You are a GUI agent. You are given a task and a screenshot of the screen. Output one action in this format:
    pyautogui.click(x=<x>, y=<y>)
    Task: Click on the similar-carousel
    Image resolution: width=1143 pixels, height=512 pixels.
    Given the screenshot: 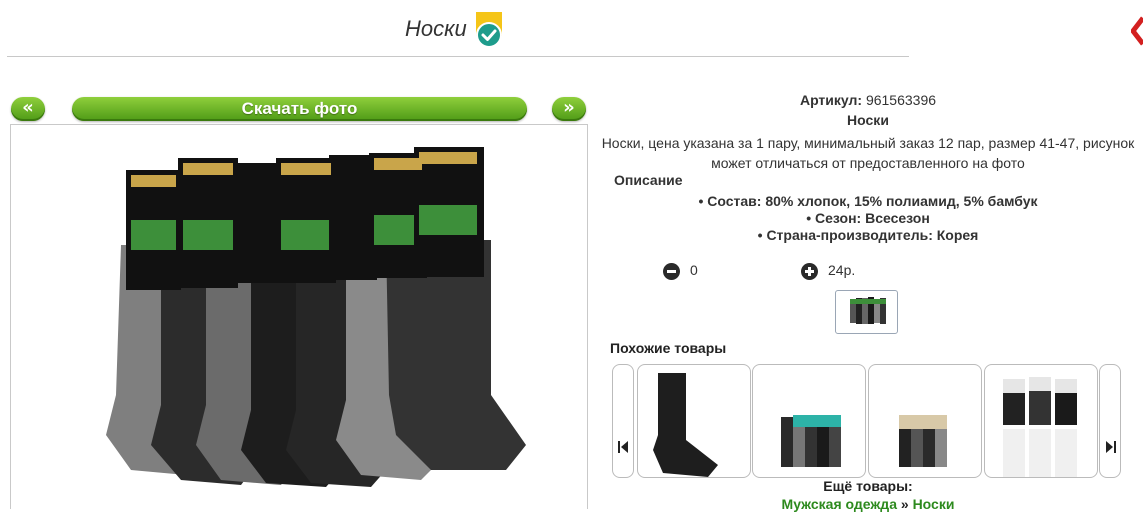 What is the action you would take?
    pyautogui.click(x=867, y=421)
    